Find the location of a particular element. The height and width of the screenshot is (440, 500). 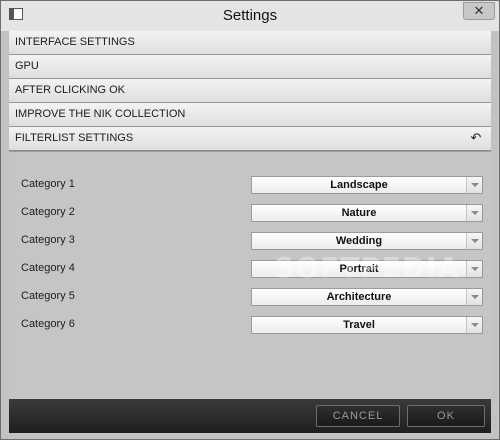

section-label: FILTERLIST SETTINGS is located at coordinates (74, 138).